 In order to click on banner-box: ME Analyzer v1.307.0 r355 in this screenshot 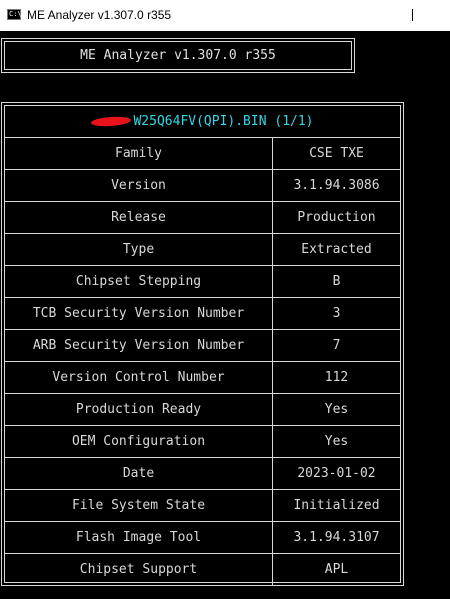, I will do `click(178, 55)`.